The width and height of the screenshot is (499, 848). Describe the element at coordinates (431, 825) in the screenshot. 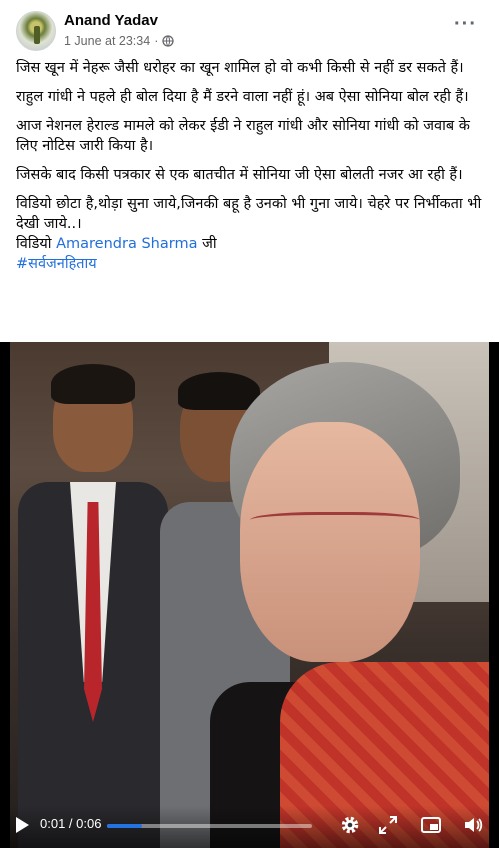

I see `picture-in-picture-icon` at that location.